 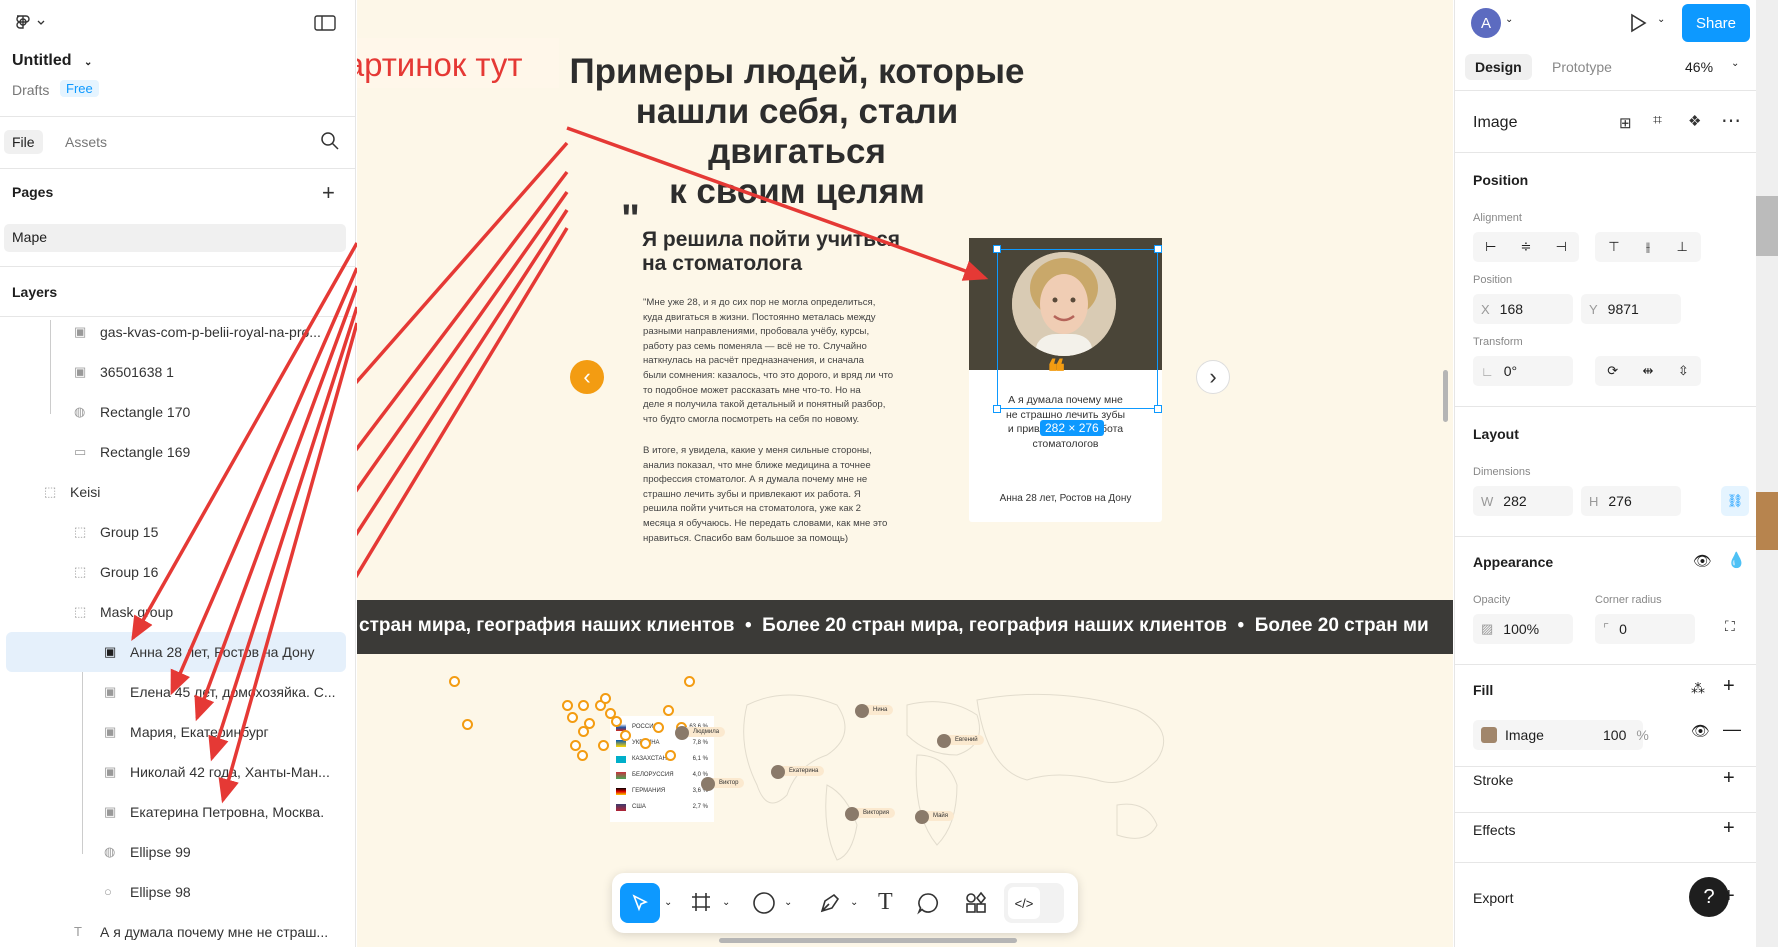 I want to click on align-center-h-icon: ≑, so click(x=1526, y=247).